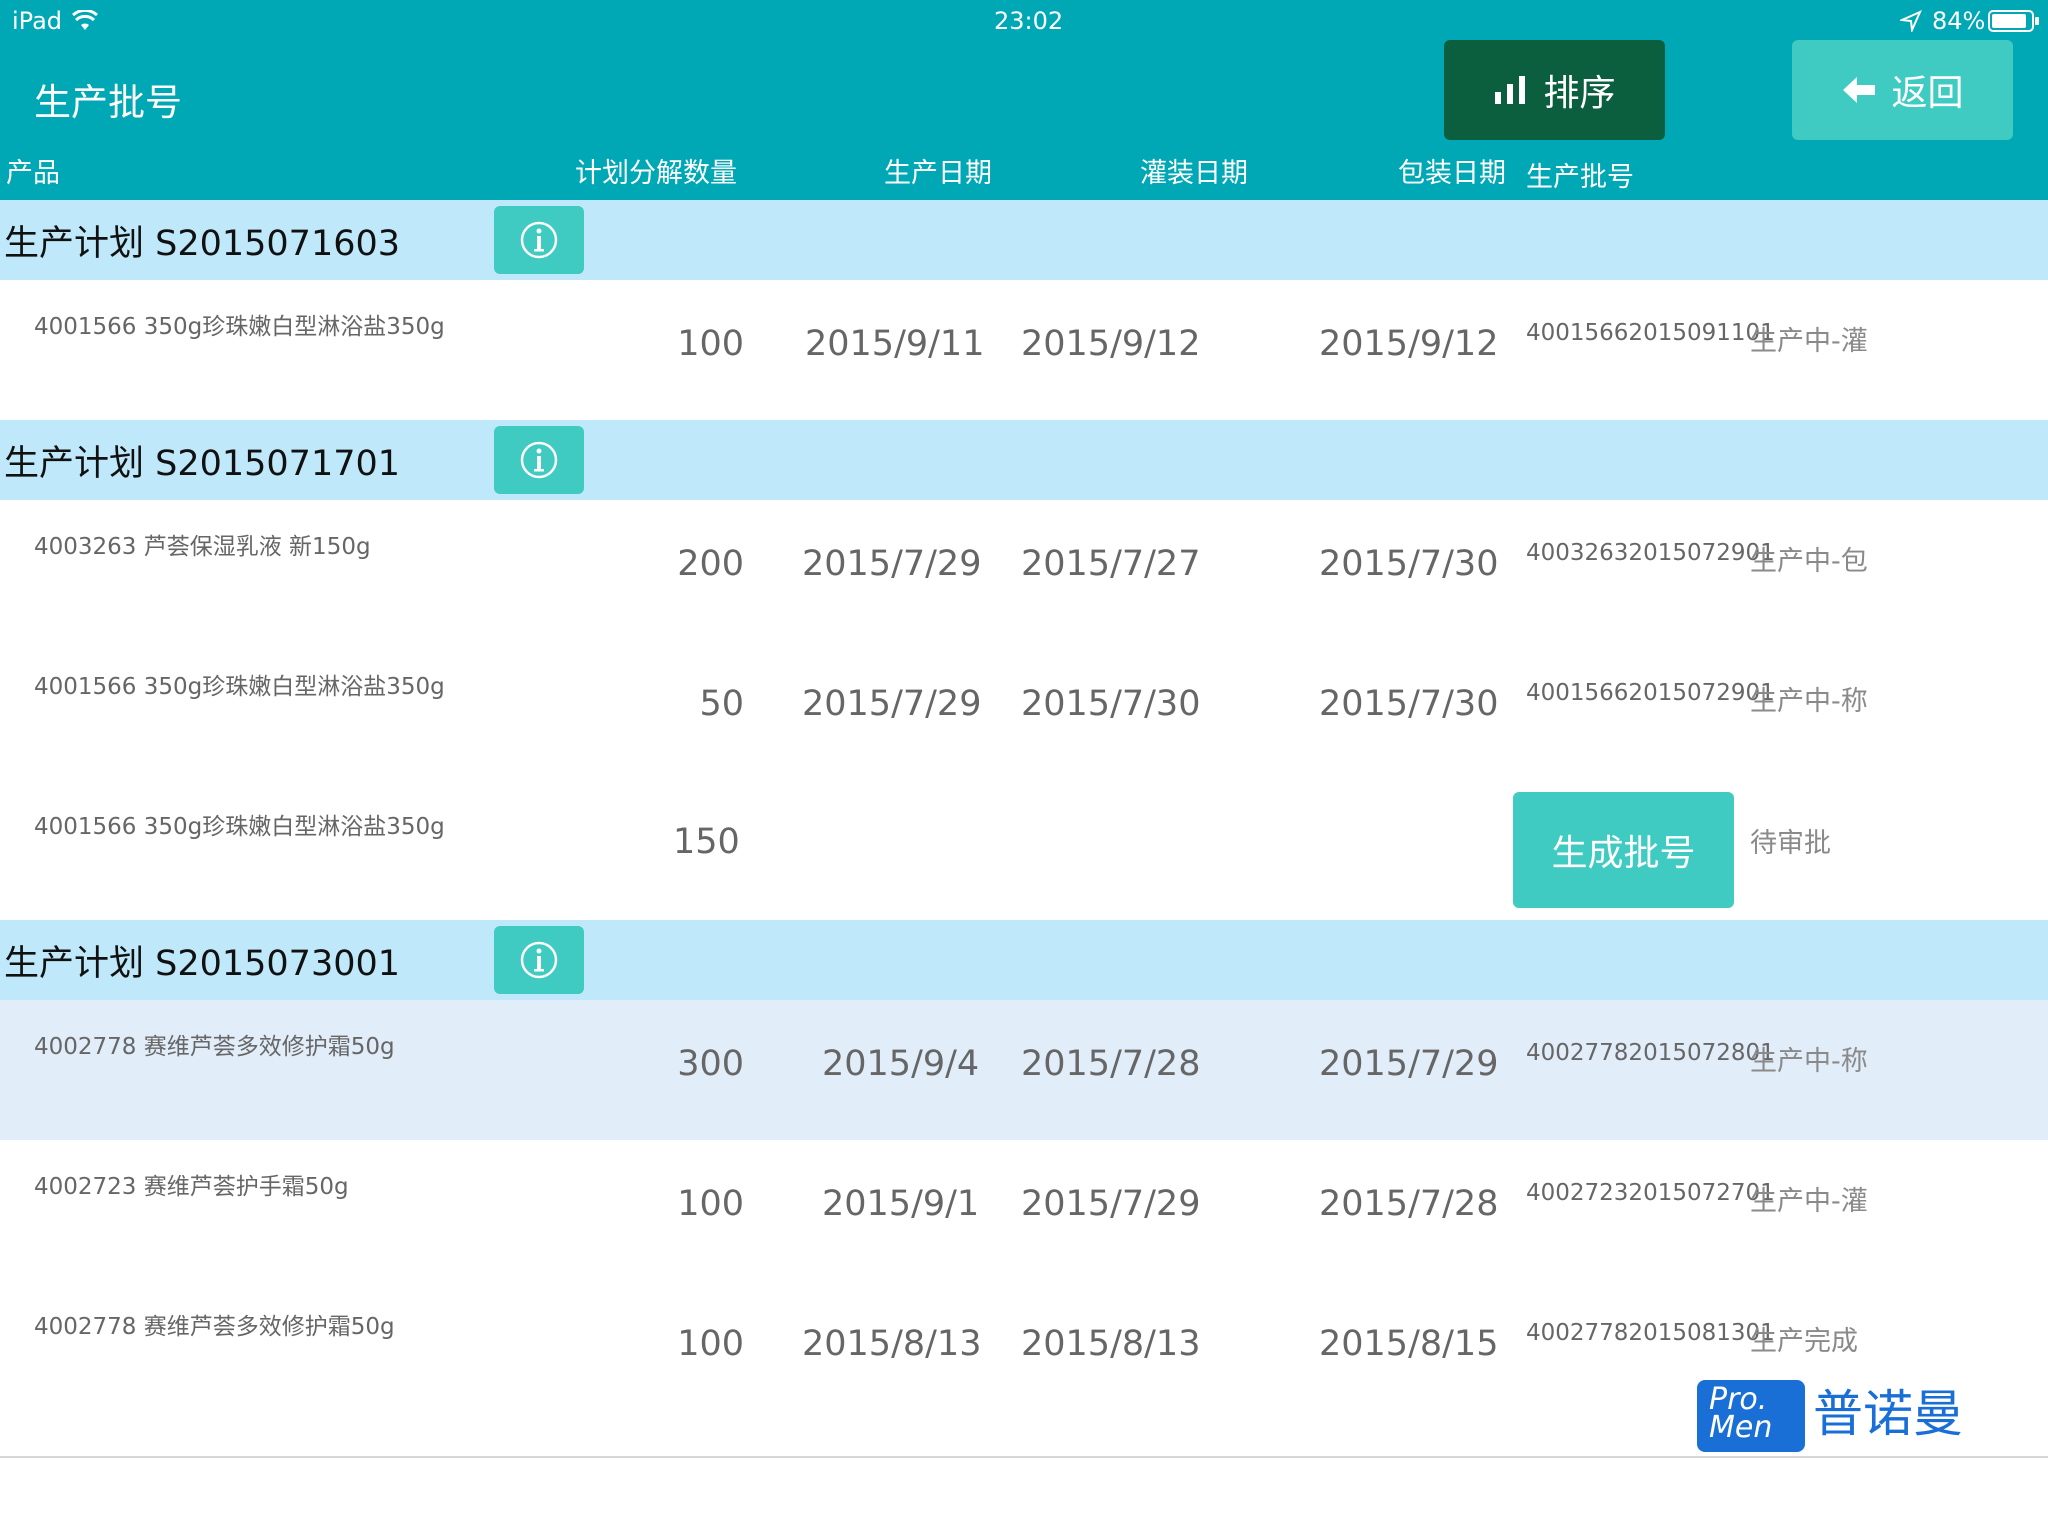 This screenshot has height=1536, width=2048. What do you see at coordinates (1452, 174) in the screenshot?
I see `column-header-packaging-date: 包装日期` at bounding box center [1452, 174].